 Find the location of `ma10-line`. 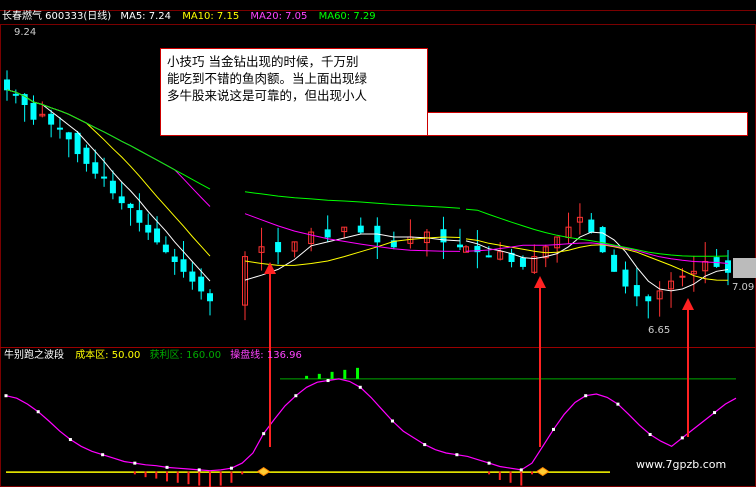

ma10-line is located at coordinates (597, 259).